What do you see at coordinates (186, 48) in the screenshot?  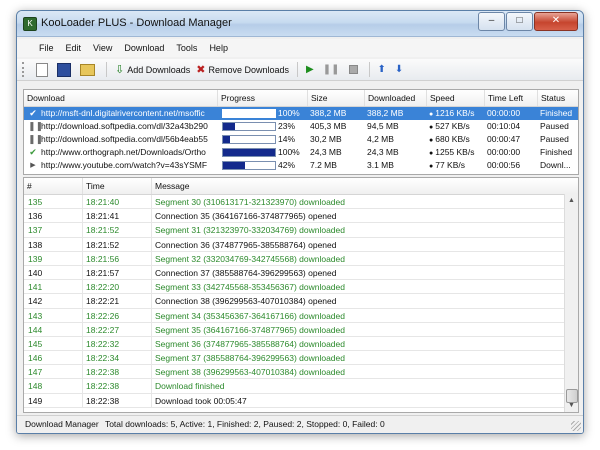 I see `menu-tools: Tools` at bounding box center [186, 48].